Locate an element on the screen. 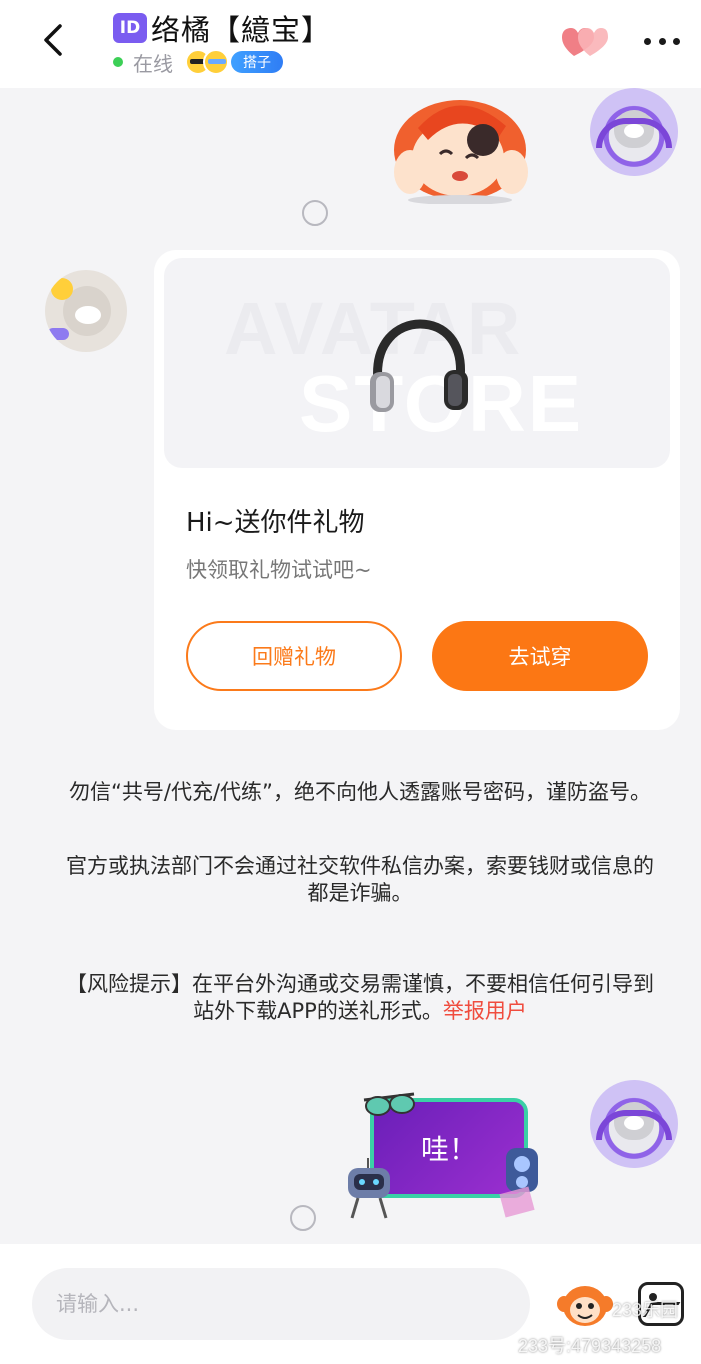 This screenshot has height=1364, width=701. heart-button is located at coordinates (585, 42).